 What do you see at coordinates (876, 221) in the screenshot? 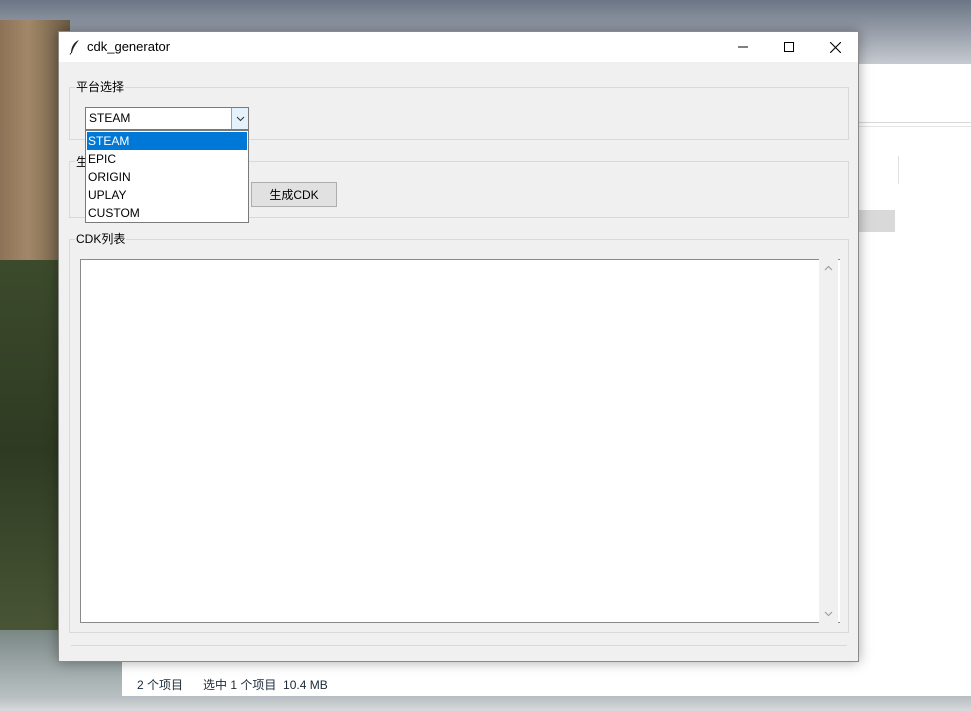
I see `explorer-selected-row` at bounding box center [876, 221].